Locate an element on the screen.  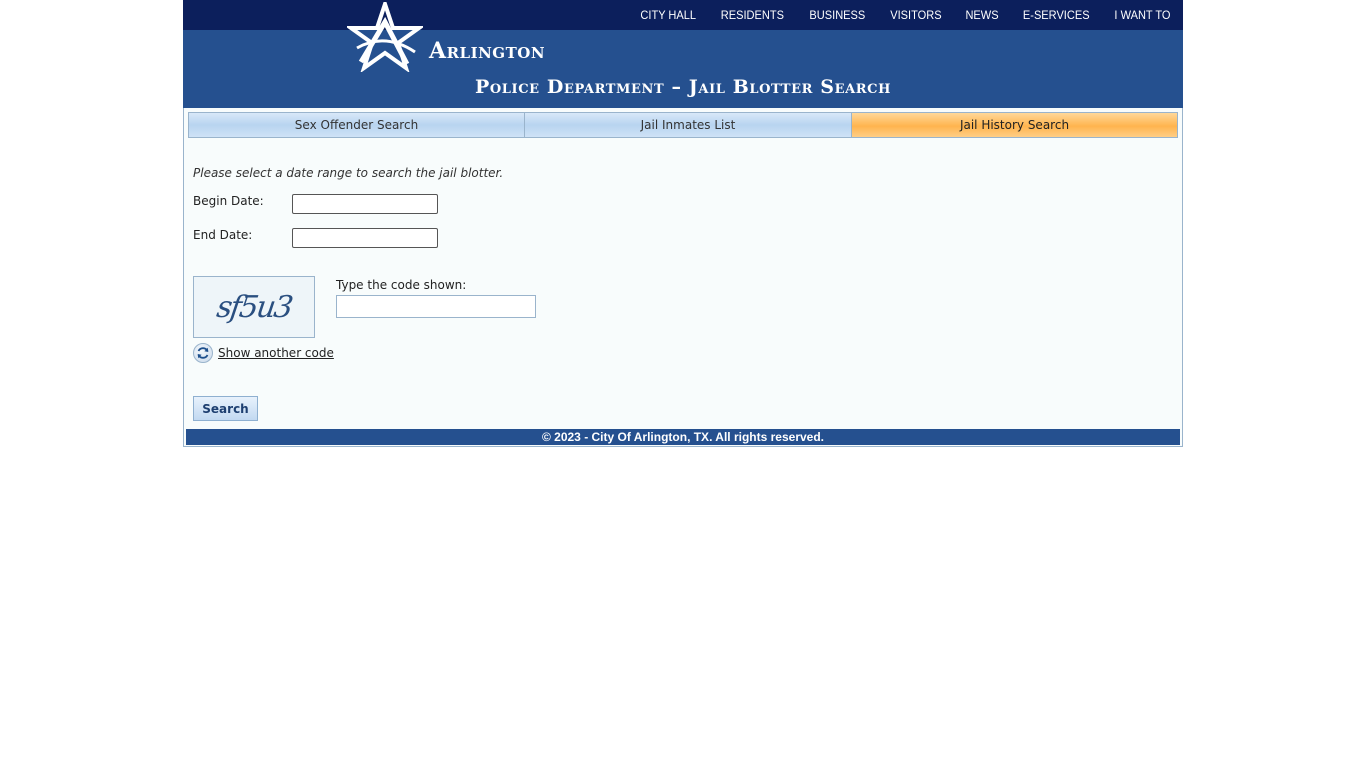
begin-date-input is located at coordinates (365, 204).